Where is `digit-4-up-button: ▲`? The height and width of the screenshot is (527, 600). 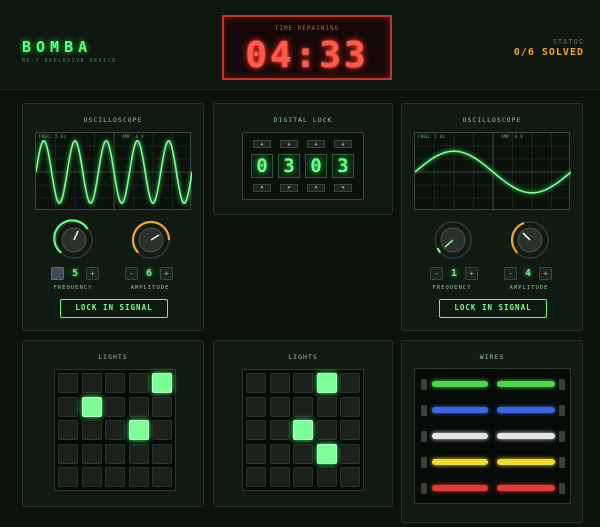
digit-4-up-button: ▲ is located at coordinates (343, 144).